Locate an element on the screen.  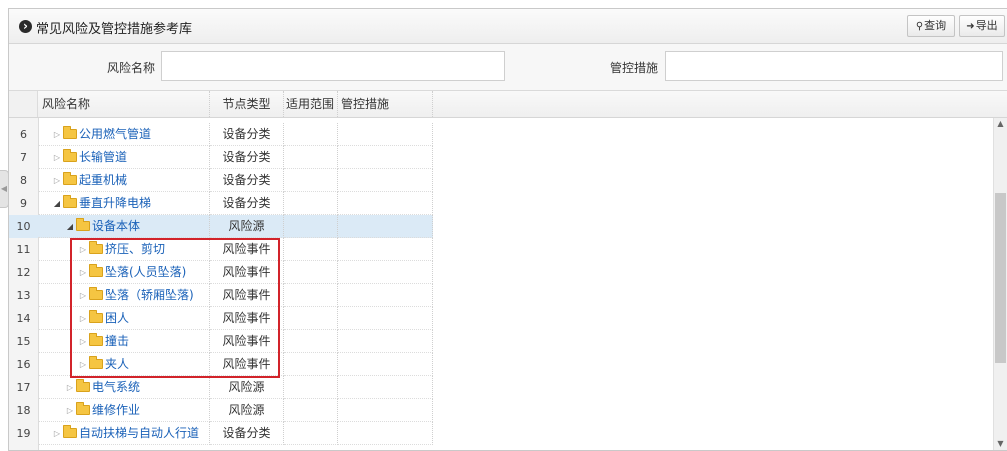
cell-risk-name: ▷ 自动扶梯与自动人行道 is located at coordinates (124, 433).